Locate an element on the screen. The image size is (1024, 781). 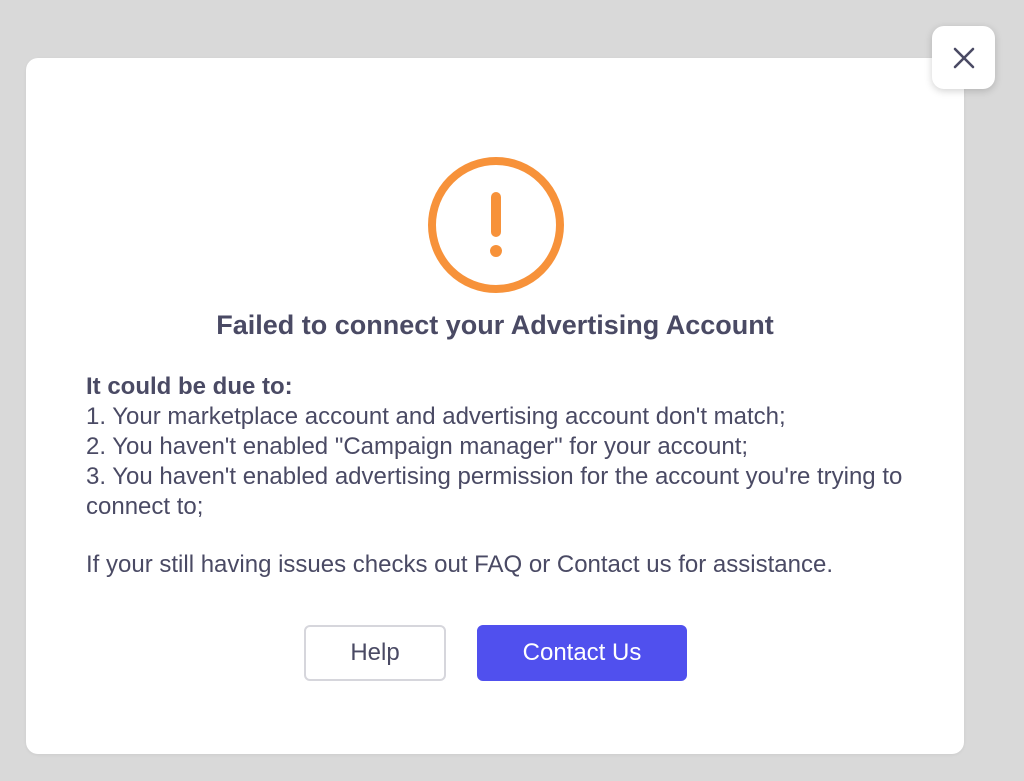
close-icon is located at coordinates (963, 57).